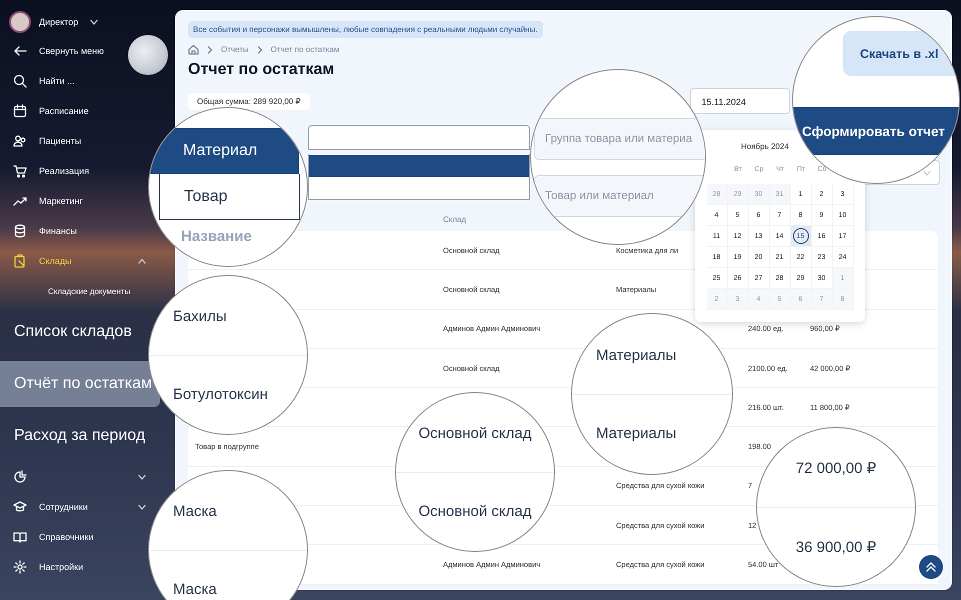 This screenshot has width=961, height=600. Describe the element at coordinates (50, 141) in the screenshot. I see `nav-item: Пациенты` at that location.